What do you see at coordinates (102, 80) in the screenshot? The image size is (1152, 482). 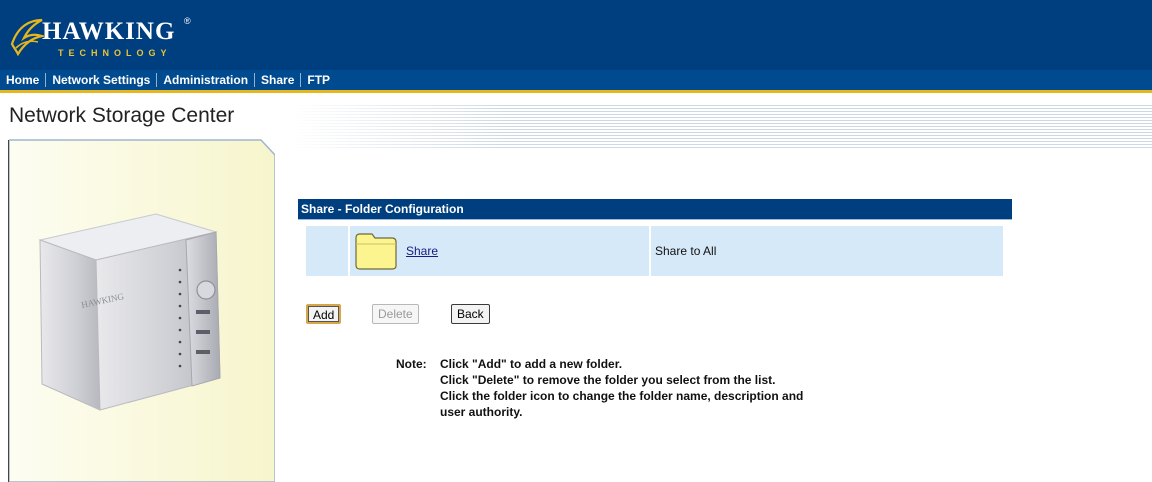 I see `nav-item-network-settings: Network Settings` at bounding box center [102, 80].